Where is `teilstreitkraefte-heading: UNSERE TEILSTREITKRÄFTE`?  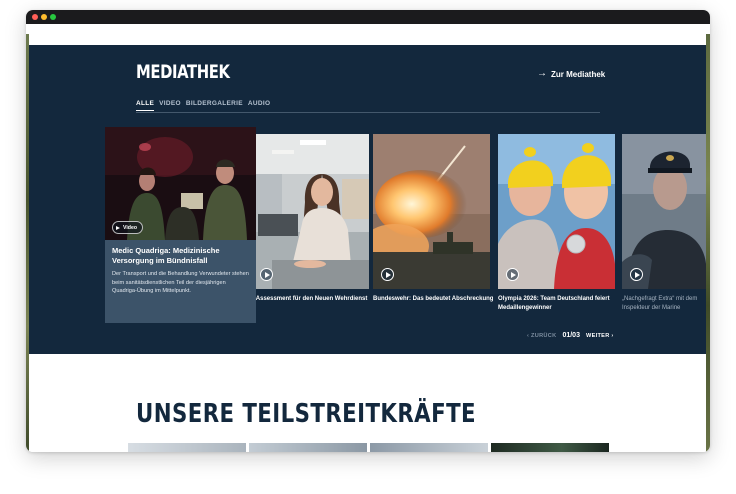
teilstreitkraefte-heading: UNSERE TEILSTREITKRÄFTE is located at coordinates (306, 414).